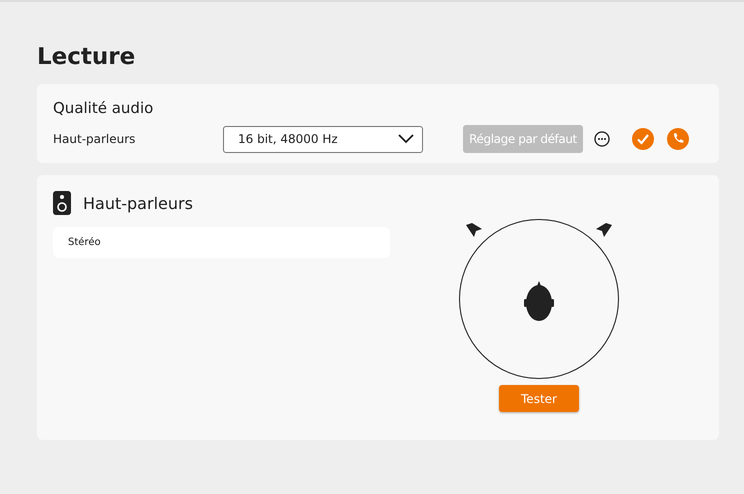  I want to click on right-speaker-icon, so click(604, 230).